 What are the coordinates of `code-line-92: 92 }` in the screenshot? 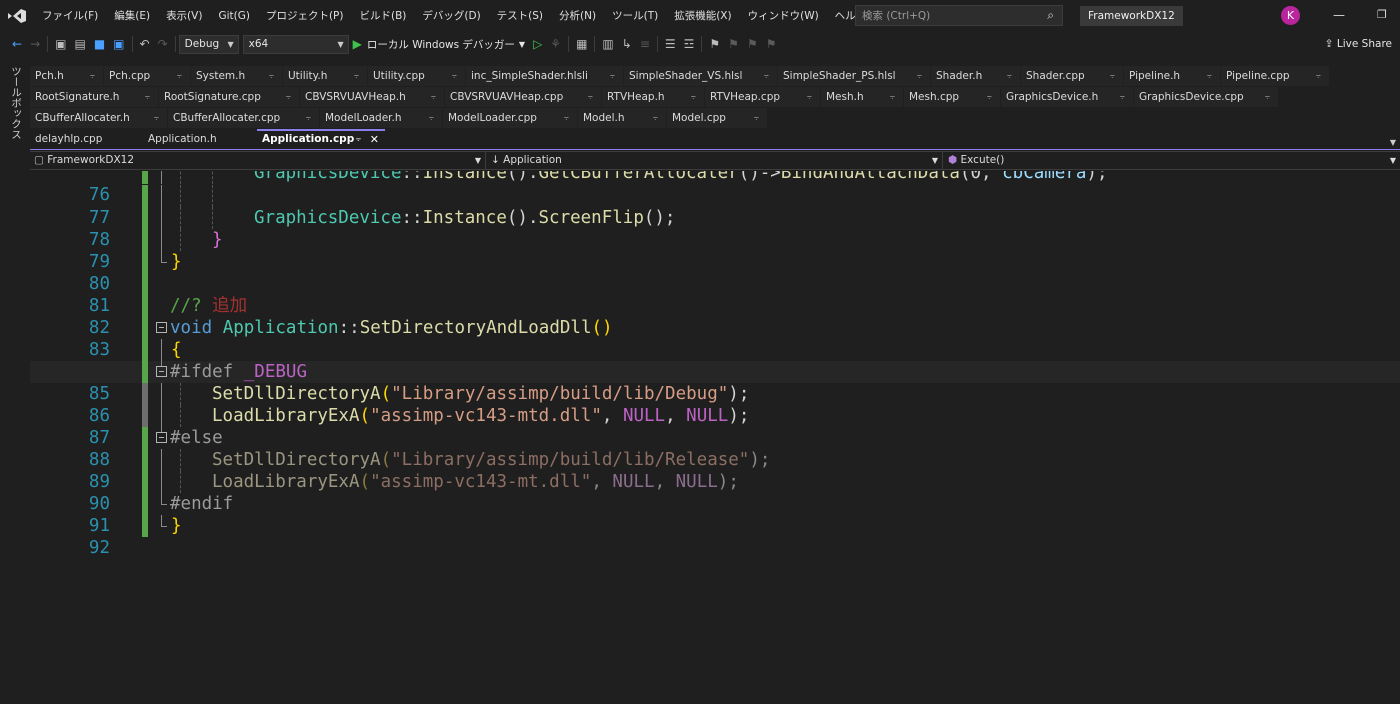 It's located at (715, 536).